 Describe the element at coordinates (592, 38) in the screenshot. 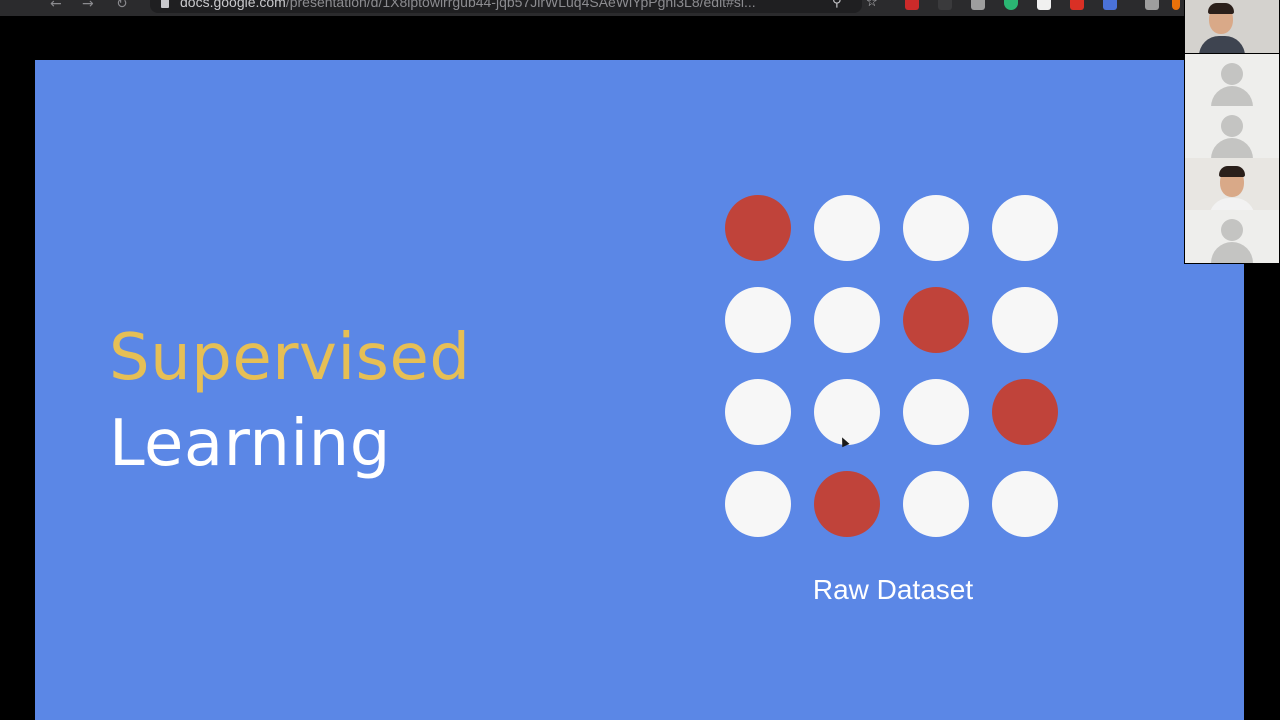

I see `slide-toolbar-area` at that location.